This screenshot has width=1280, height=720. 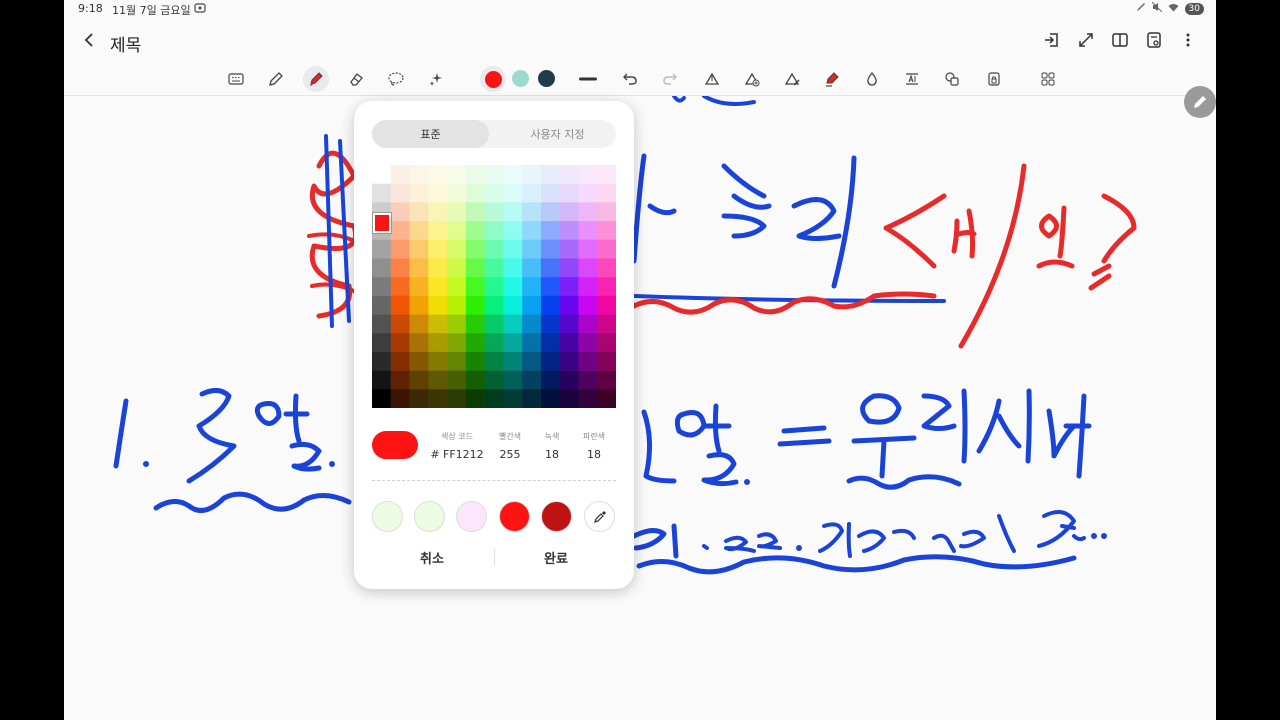 What do you see at coordinates (599, 516) in the screenshot?
I see `eyedropper-button` at bounding box center [599, 516].